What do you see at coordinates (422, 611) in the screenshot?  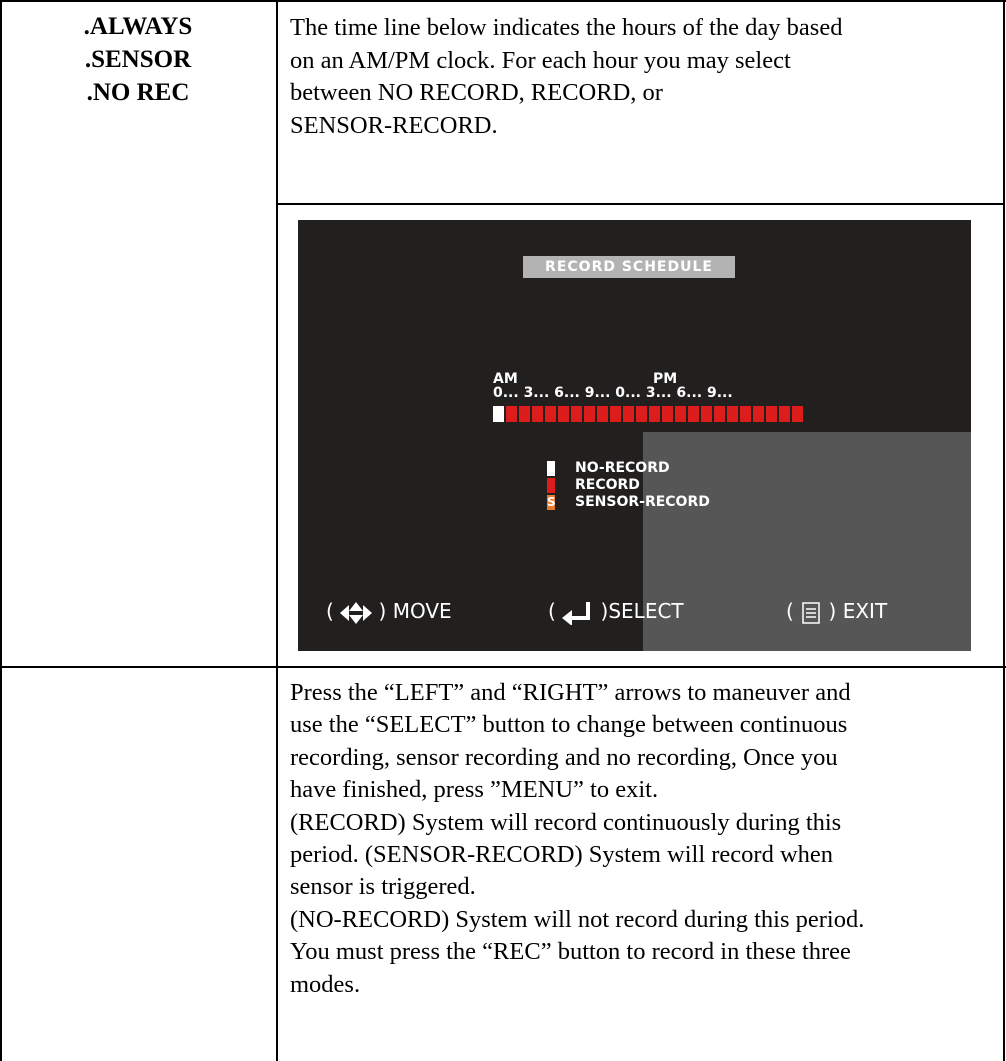 I see `move-label: MOVE` at bounding box center [422, 611].